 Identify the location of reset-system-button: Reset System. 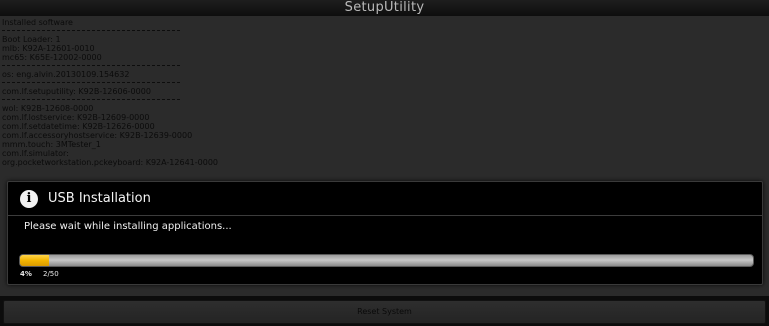
(384, 312).